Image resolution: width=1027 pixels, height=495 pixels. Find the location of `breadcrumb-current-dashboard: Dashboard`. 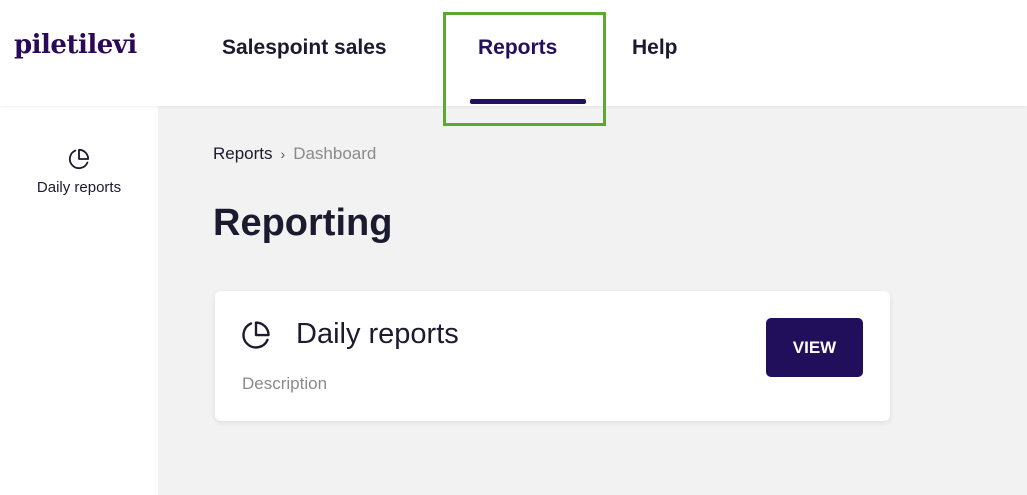

breadcrumb-current-dashboard: Dashboard is located at coordinates (335, 153).